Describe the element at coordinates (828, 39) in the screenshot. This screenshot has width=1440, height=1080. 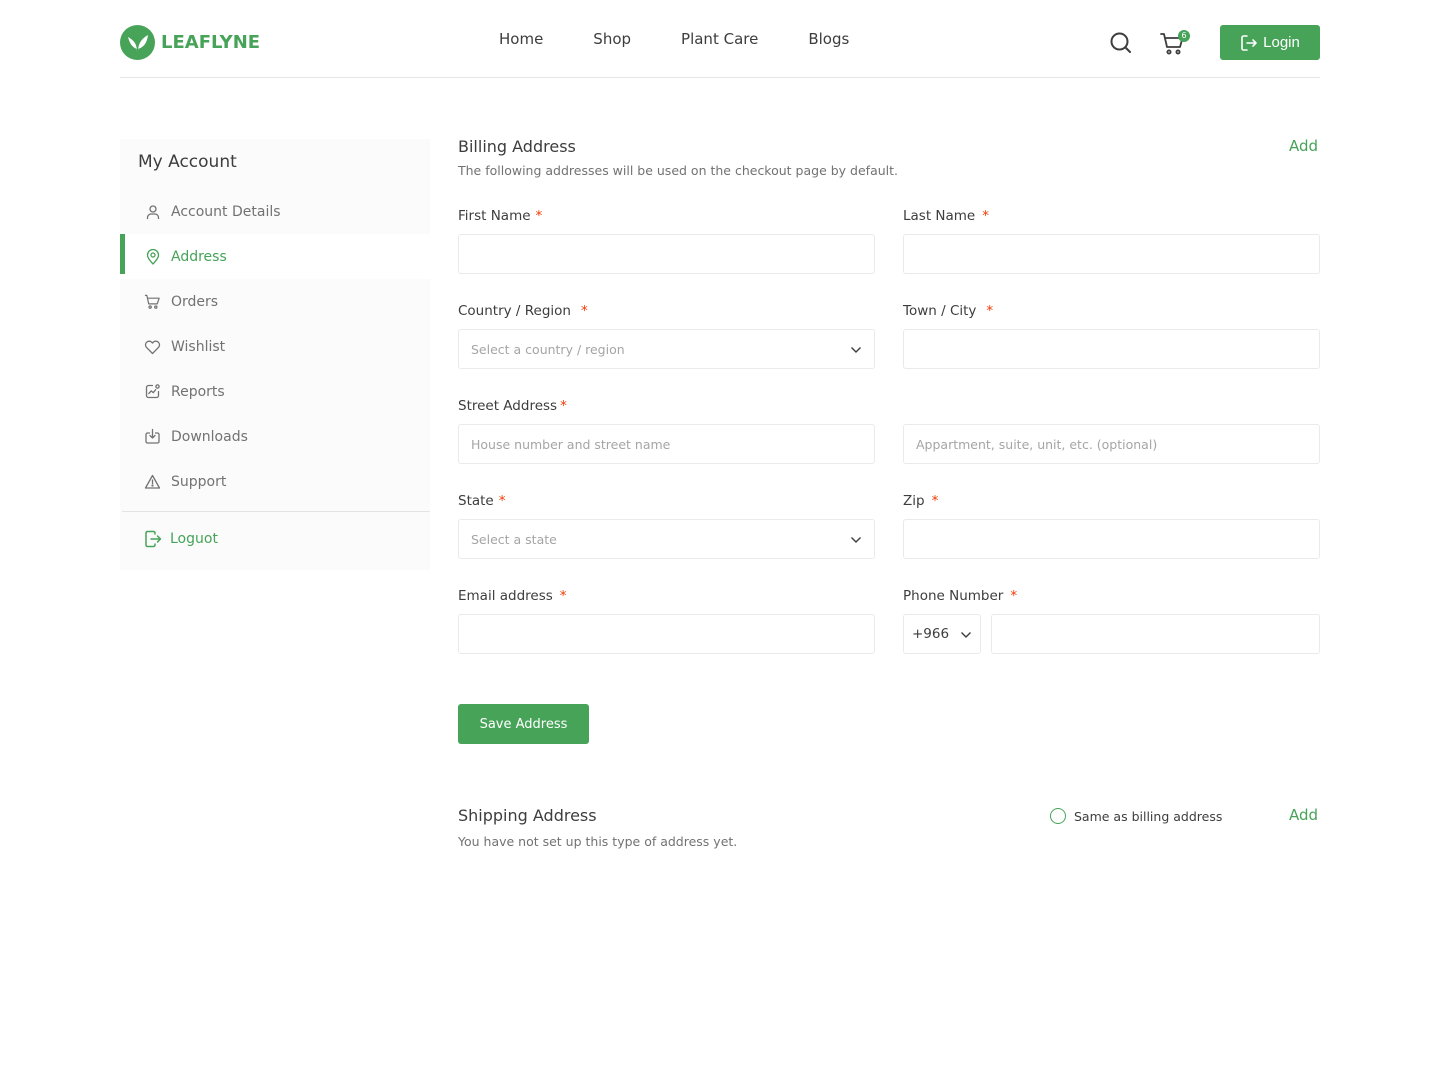
I see `nav-blogs: Blogs` at that location.